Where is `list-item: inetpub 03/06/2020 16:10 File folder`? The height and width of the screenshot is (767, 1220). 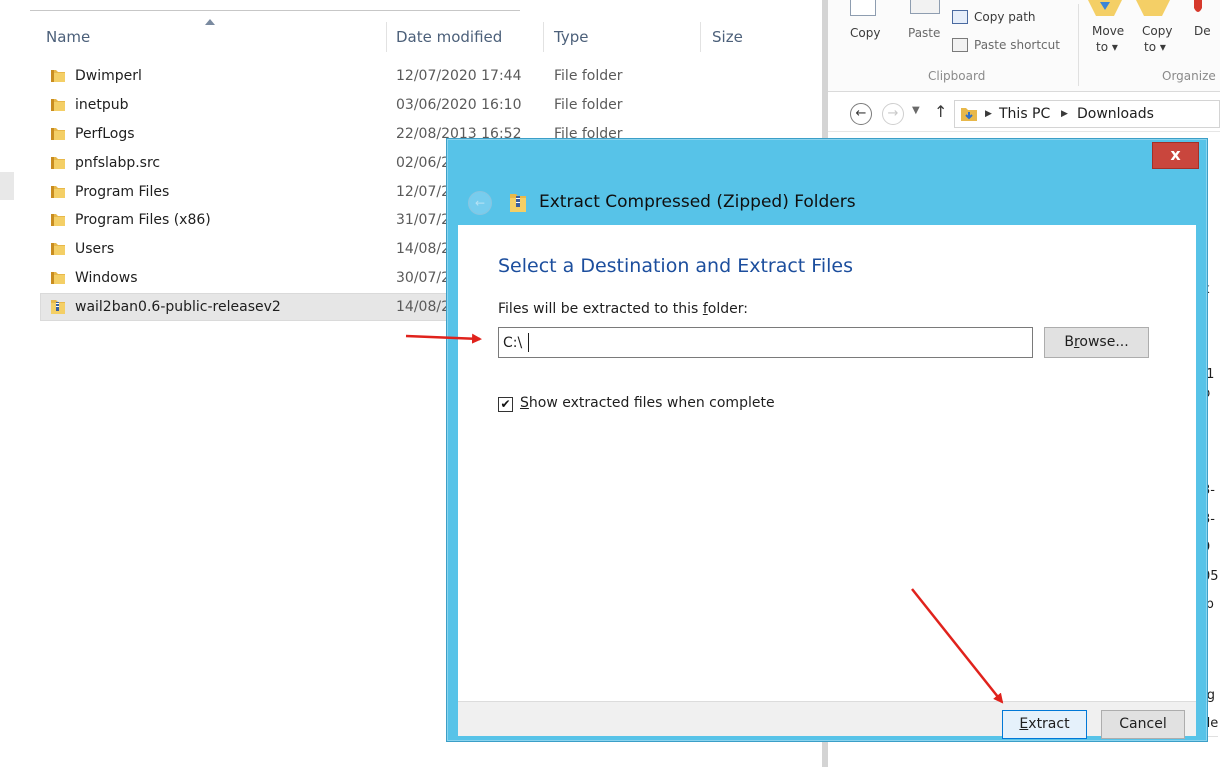
list-item: inetpub 03/06/2020 16:10 File folder is located at coordinates (333, 106).